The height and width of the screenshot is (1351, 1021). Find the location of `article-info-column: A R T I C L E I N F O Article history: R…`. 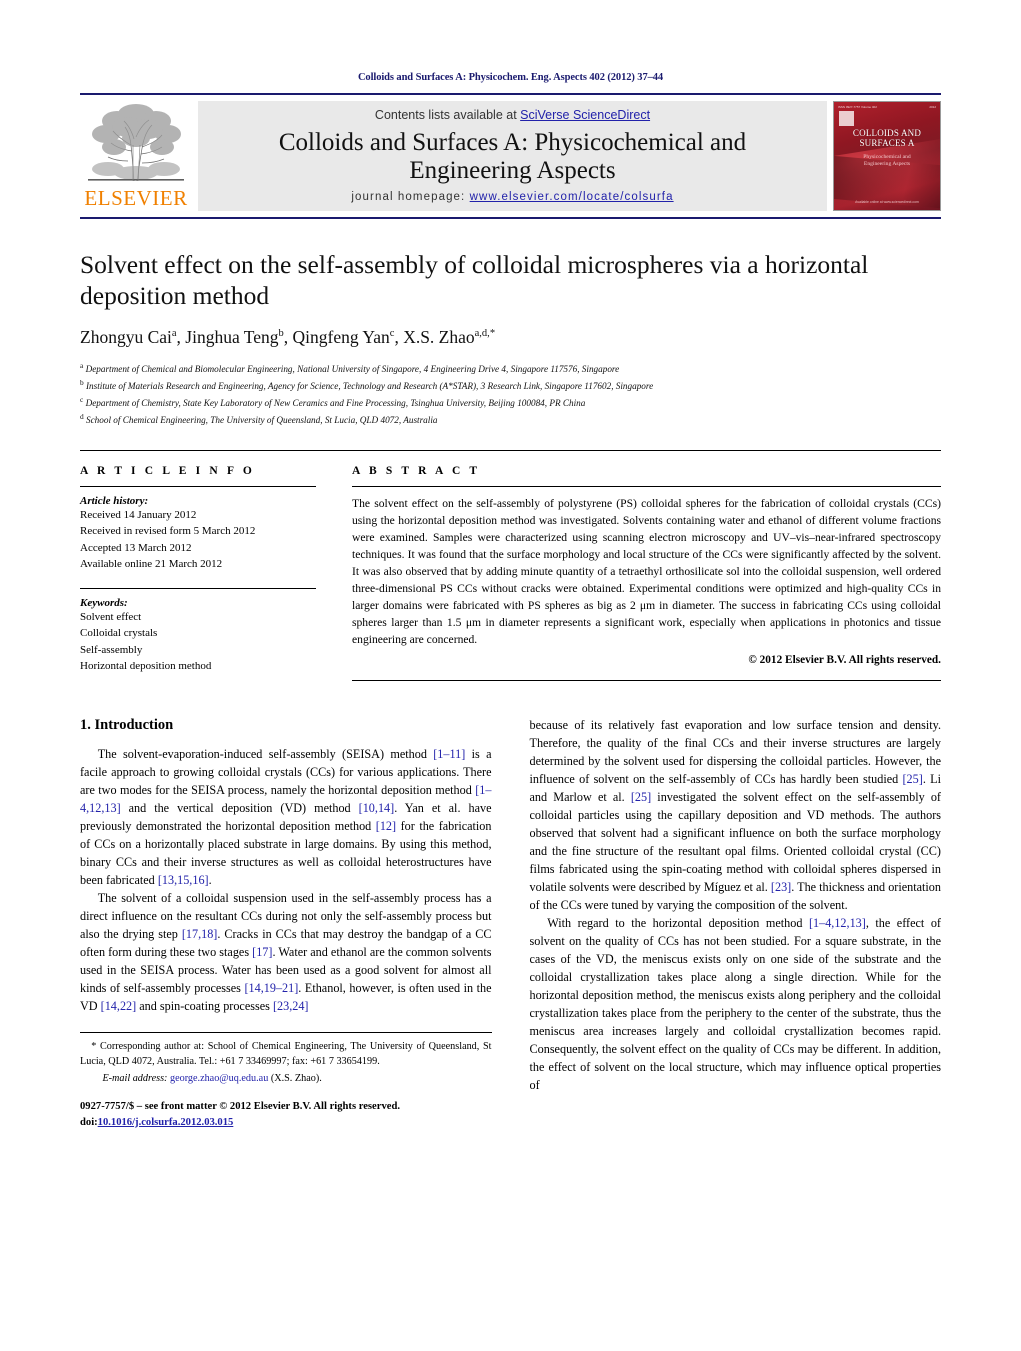

article-info-column: A R T I C L E I N F O Article history: R… is located at coordinates (198, 573).